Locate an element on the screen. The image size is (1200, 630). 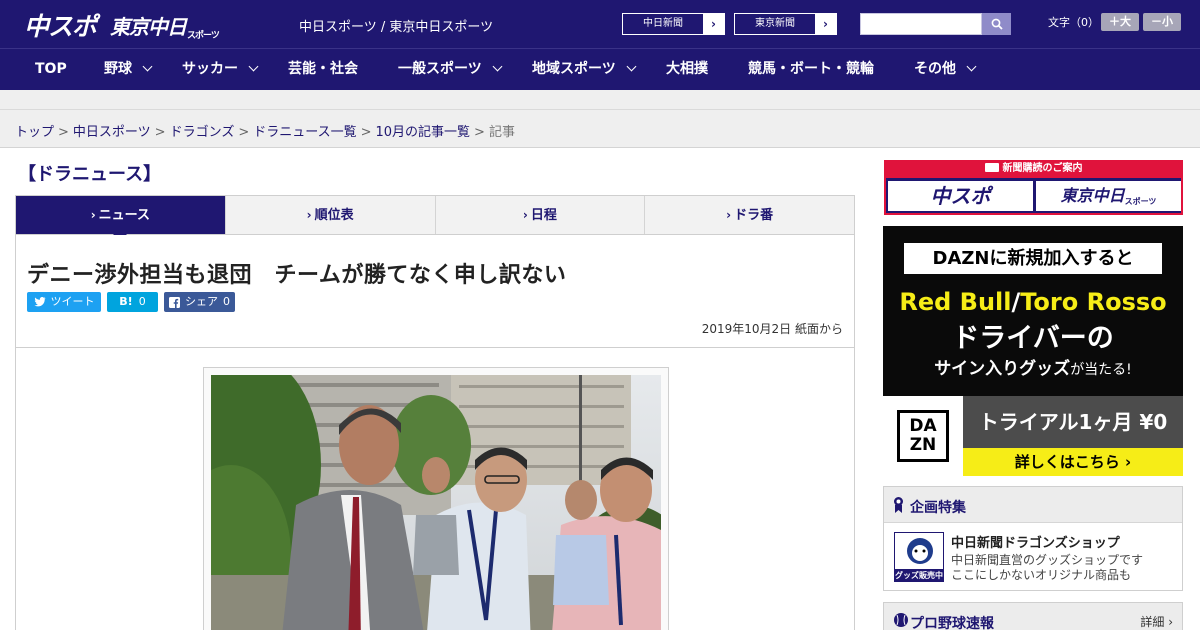
dazn-ad-line3-tail: が当たる! is located at coordinates (1101, 370).